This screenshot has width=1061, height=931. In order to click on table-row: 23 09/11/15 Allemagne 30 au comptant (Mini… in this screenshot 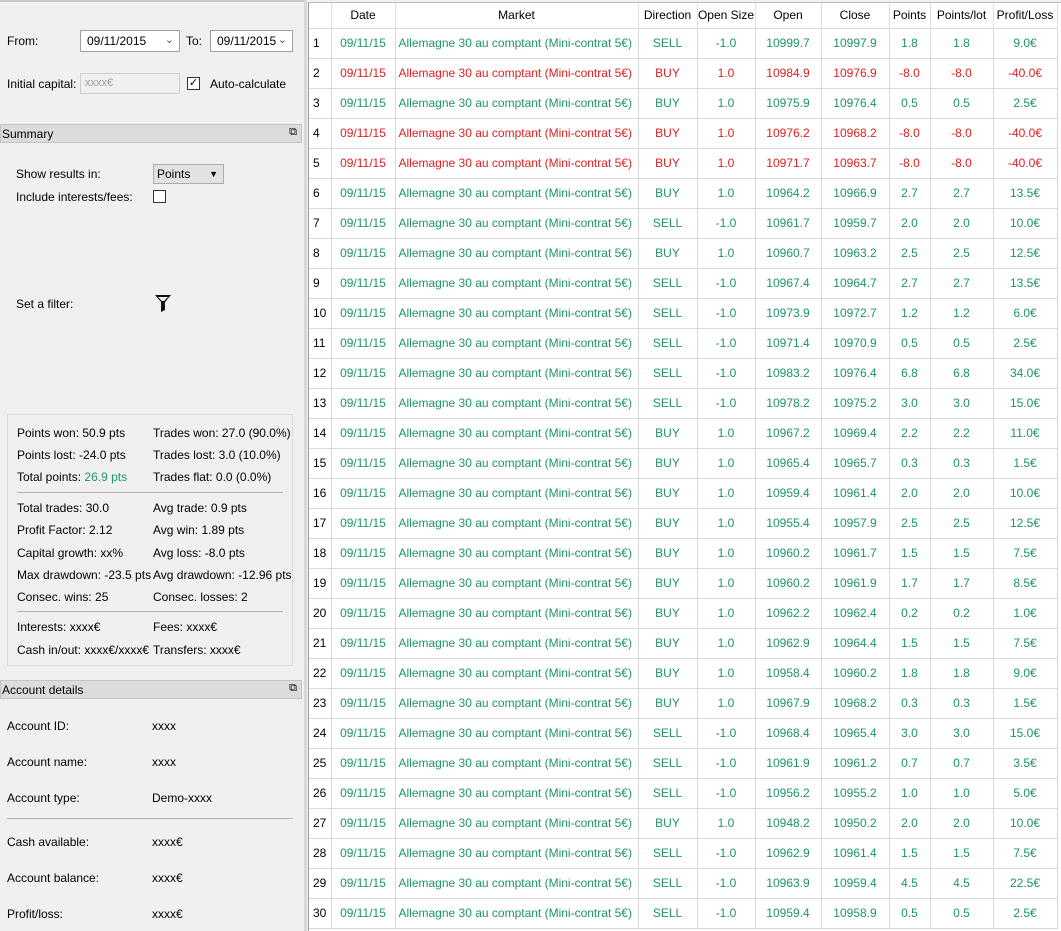, I will do `click(683, 703)`.